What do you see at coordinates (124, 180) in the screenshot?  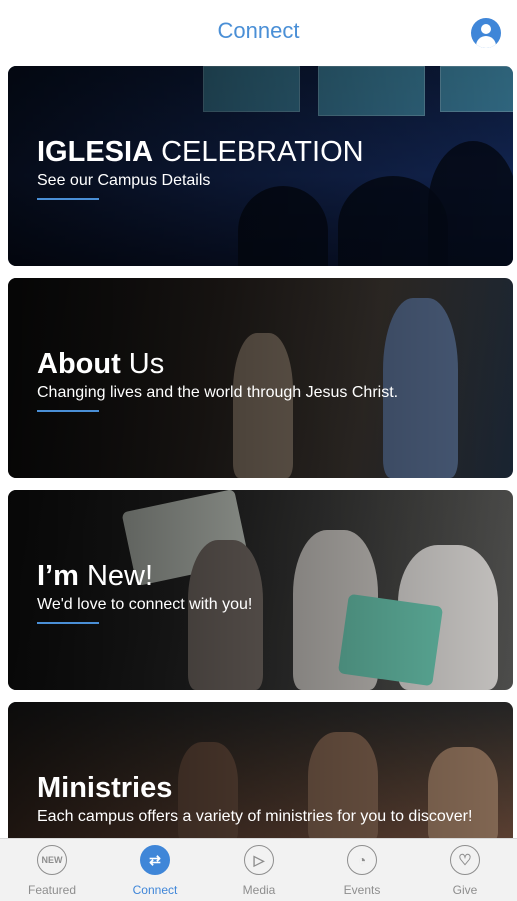 I see `card-subtitle: See our Campus Details` at bounding box center [124, 180].